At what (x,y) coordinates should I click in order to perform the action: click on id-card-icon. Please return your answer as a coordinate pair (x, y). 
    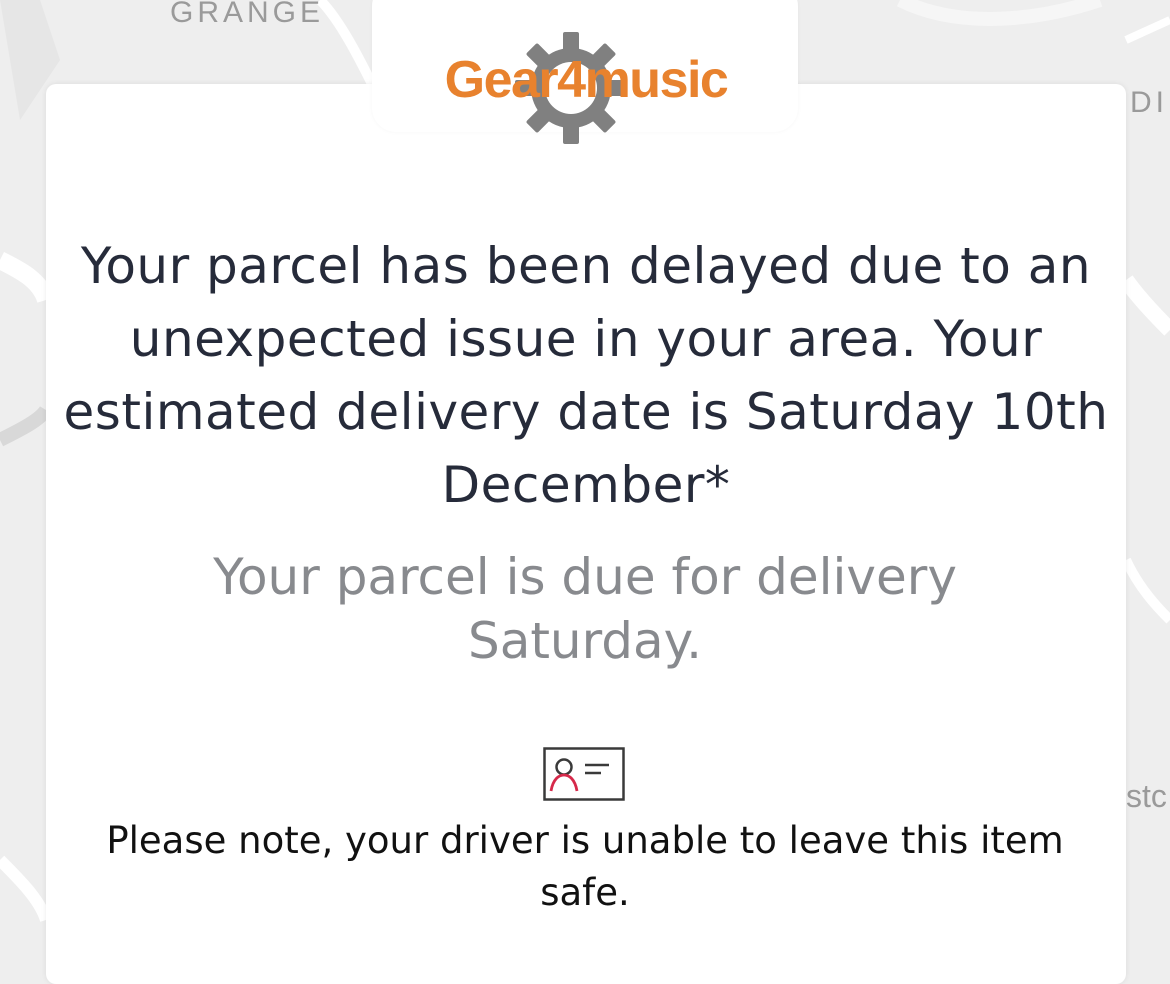
    Looking at the image, I should click on (584, 774).